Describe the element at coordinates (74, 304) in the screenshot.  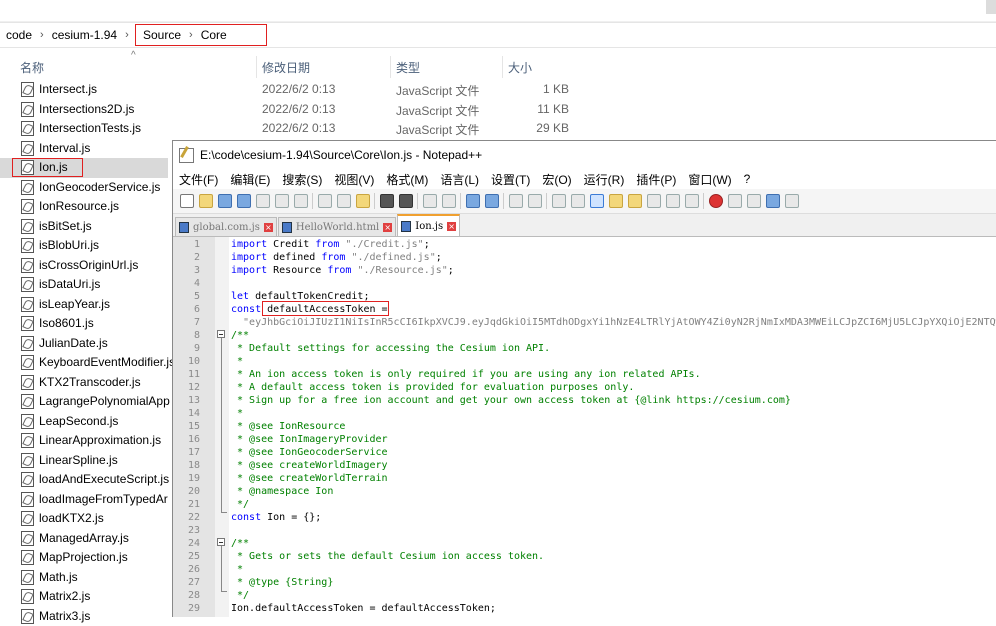
I see `file-name: isLeapYear.js` at that location.